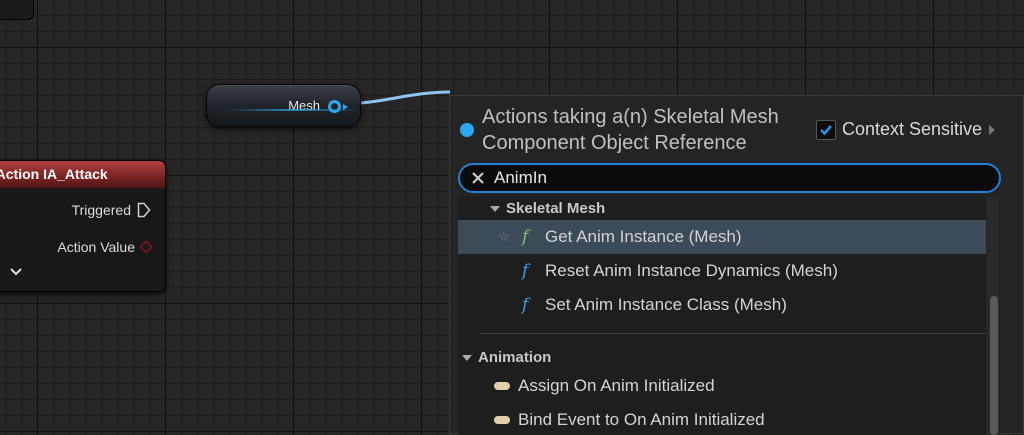 The width and height of the screenshot is (1024, 435). I want to click on item-label: Get Anim Instance (Mesh), so click(643, 236).